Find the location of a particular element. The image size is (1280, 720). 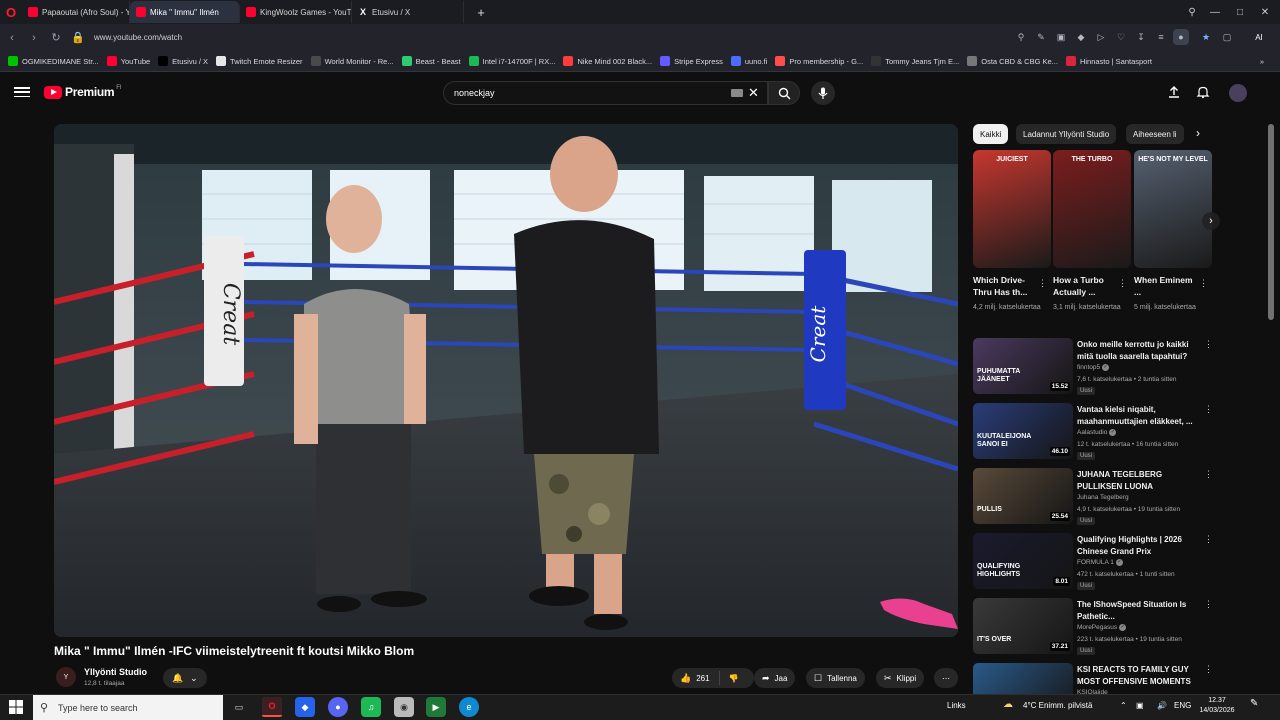

app-icon: ◉ is located at coordinates (404, 707).